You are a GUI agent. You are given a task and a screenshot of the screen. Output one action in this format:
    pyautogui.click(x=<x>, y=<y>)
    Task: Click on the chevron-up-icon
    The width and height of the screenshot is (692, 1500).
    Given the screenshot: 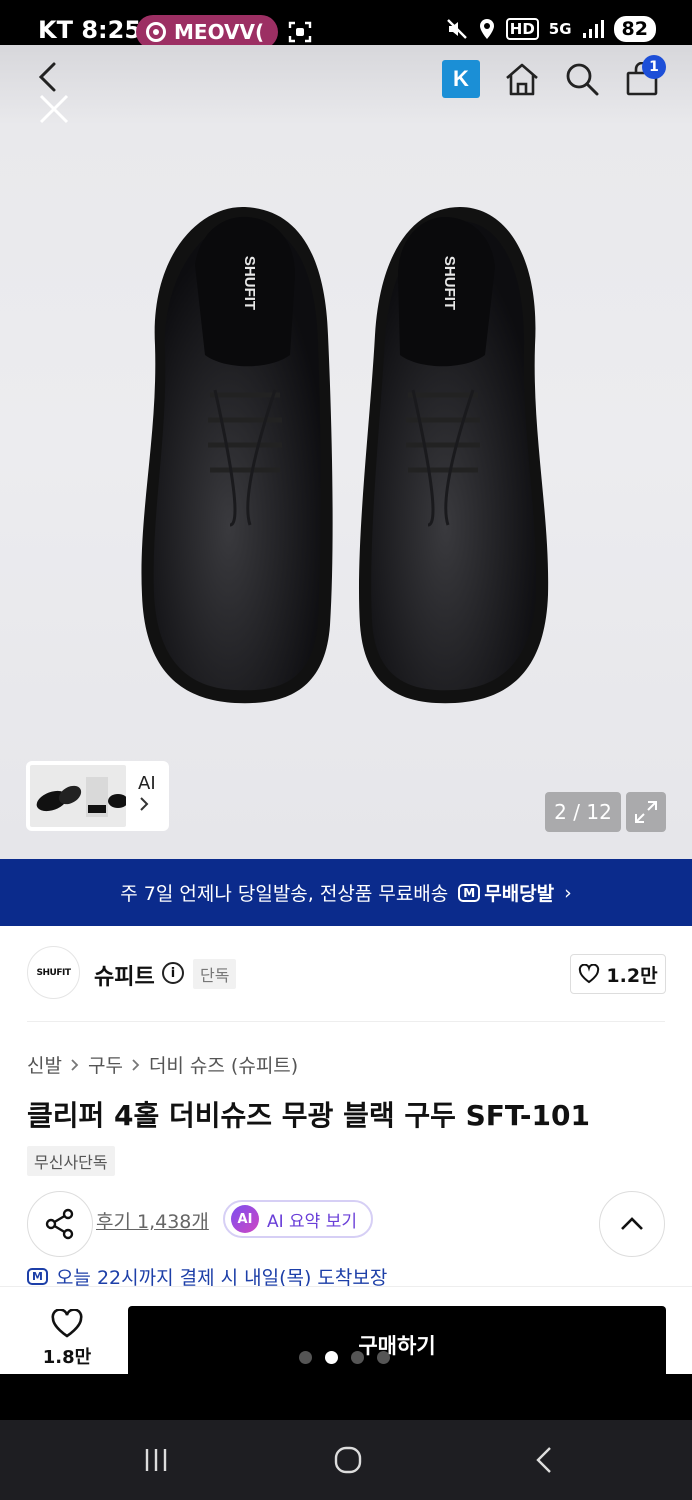 What is the action you would take?
    pyautogui.click(x=632, y=1223)
    